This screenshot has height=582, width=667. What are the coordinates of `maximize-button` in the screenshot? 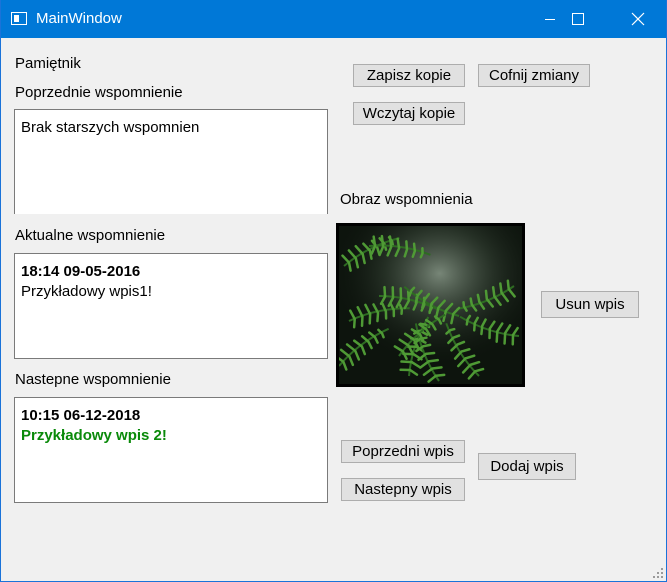 It's located at (578, 19).